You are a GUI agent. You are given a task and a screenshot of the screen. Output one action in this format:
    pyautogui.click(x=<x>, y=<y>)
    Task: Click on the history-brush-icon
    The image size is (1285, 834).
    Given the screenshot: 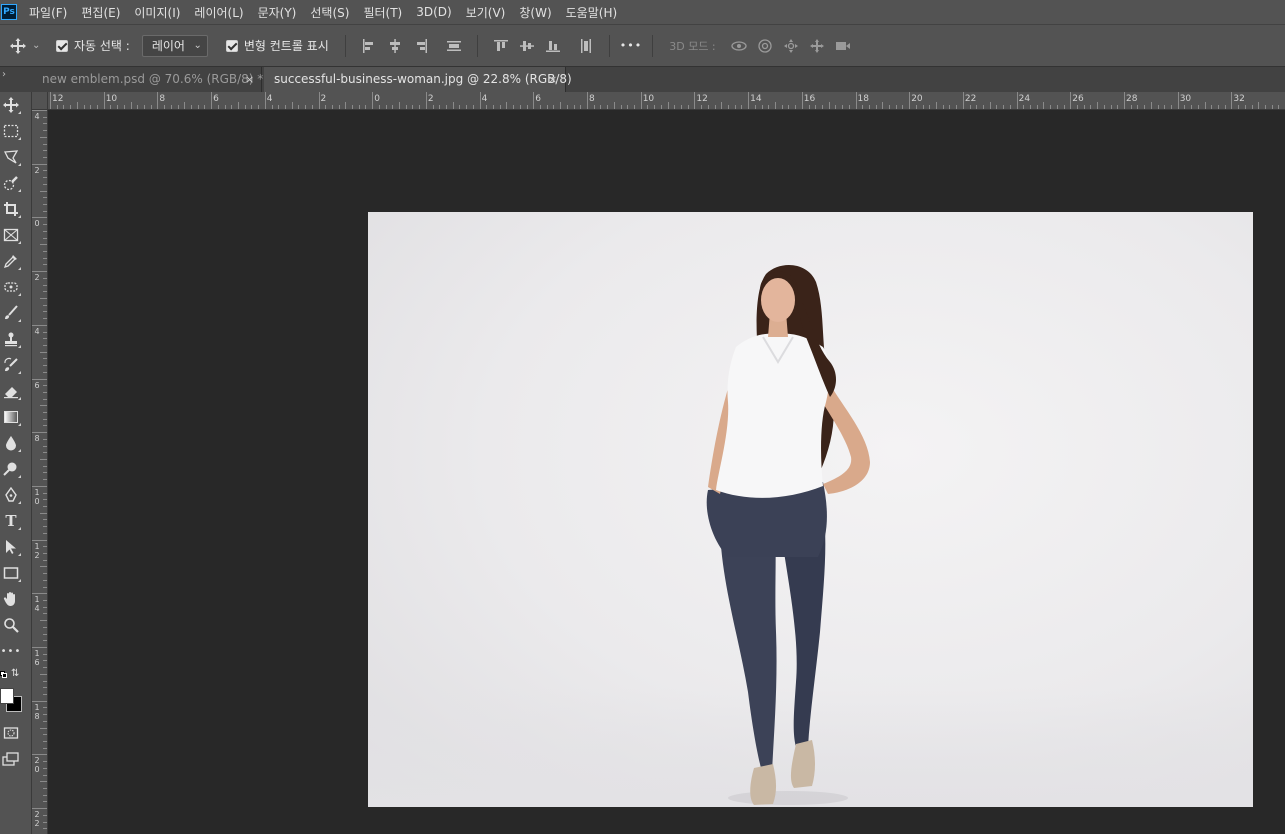 What is the action you would take?
    pyautogui.click(x=11, y=364)
    